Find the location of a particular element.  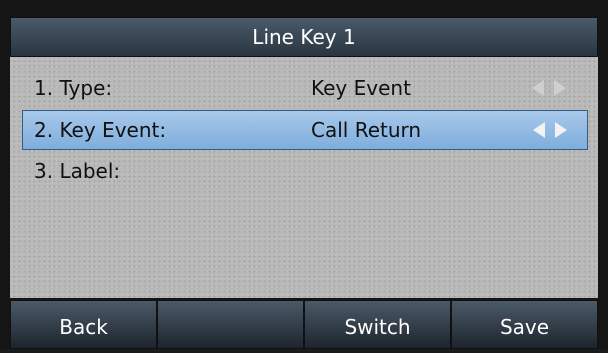

row-value: Call Return is located at coordinates (366, 130).